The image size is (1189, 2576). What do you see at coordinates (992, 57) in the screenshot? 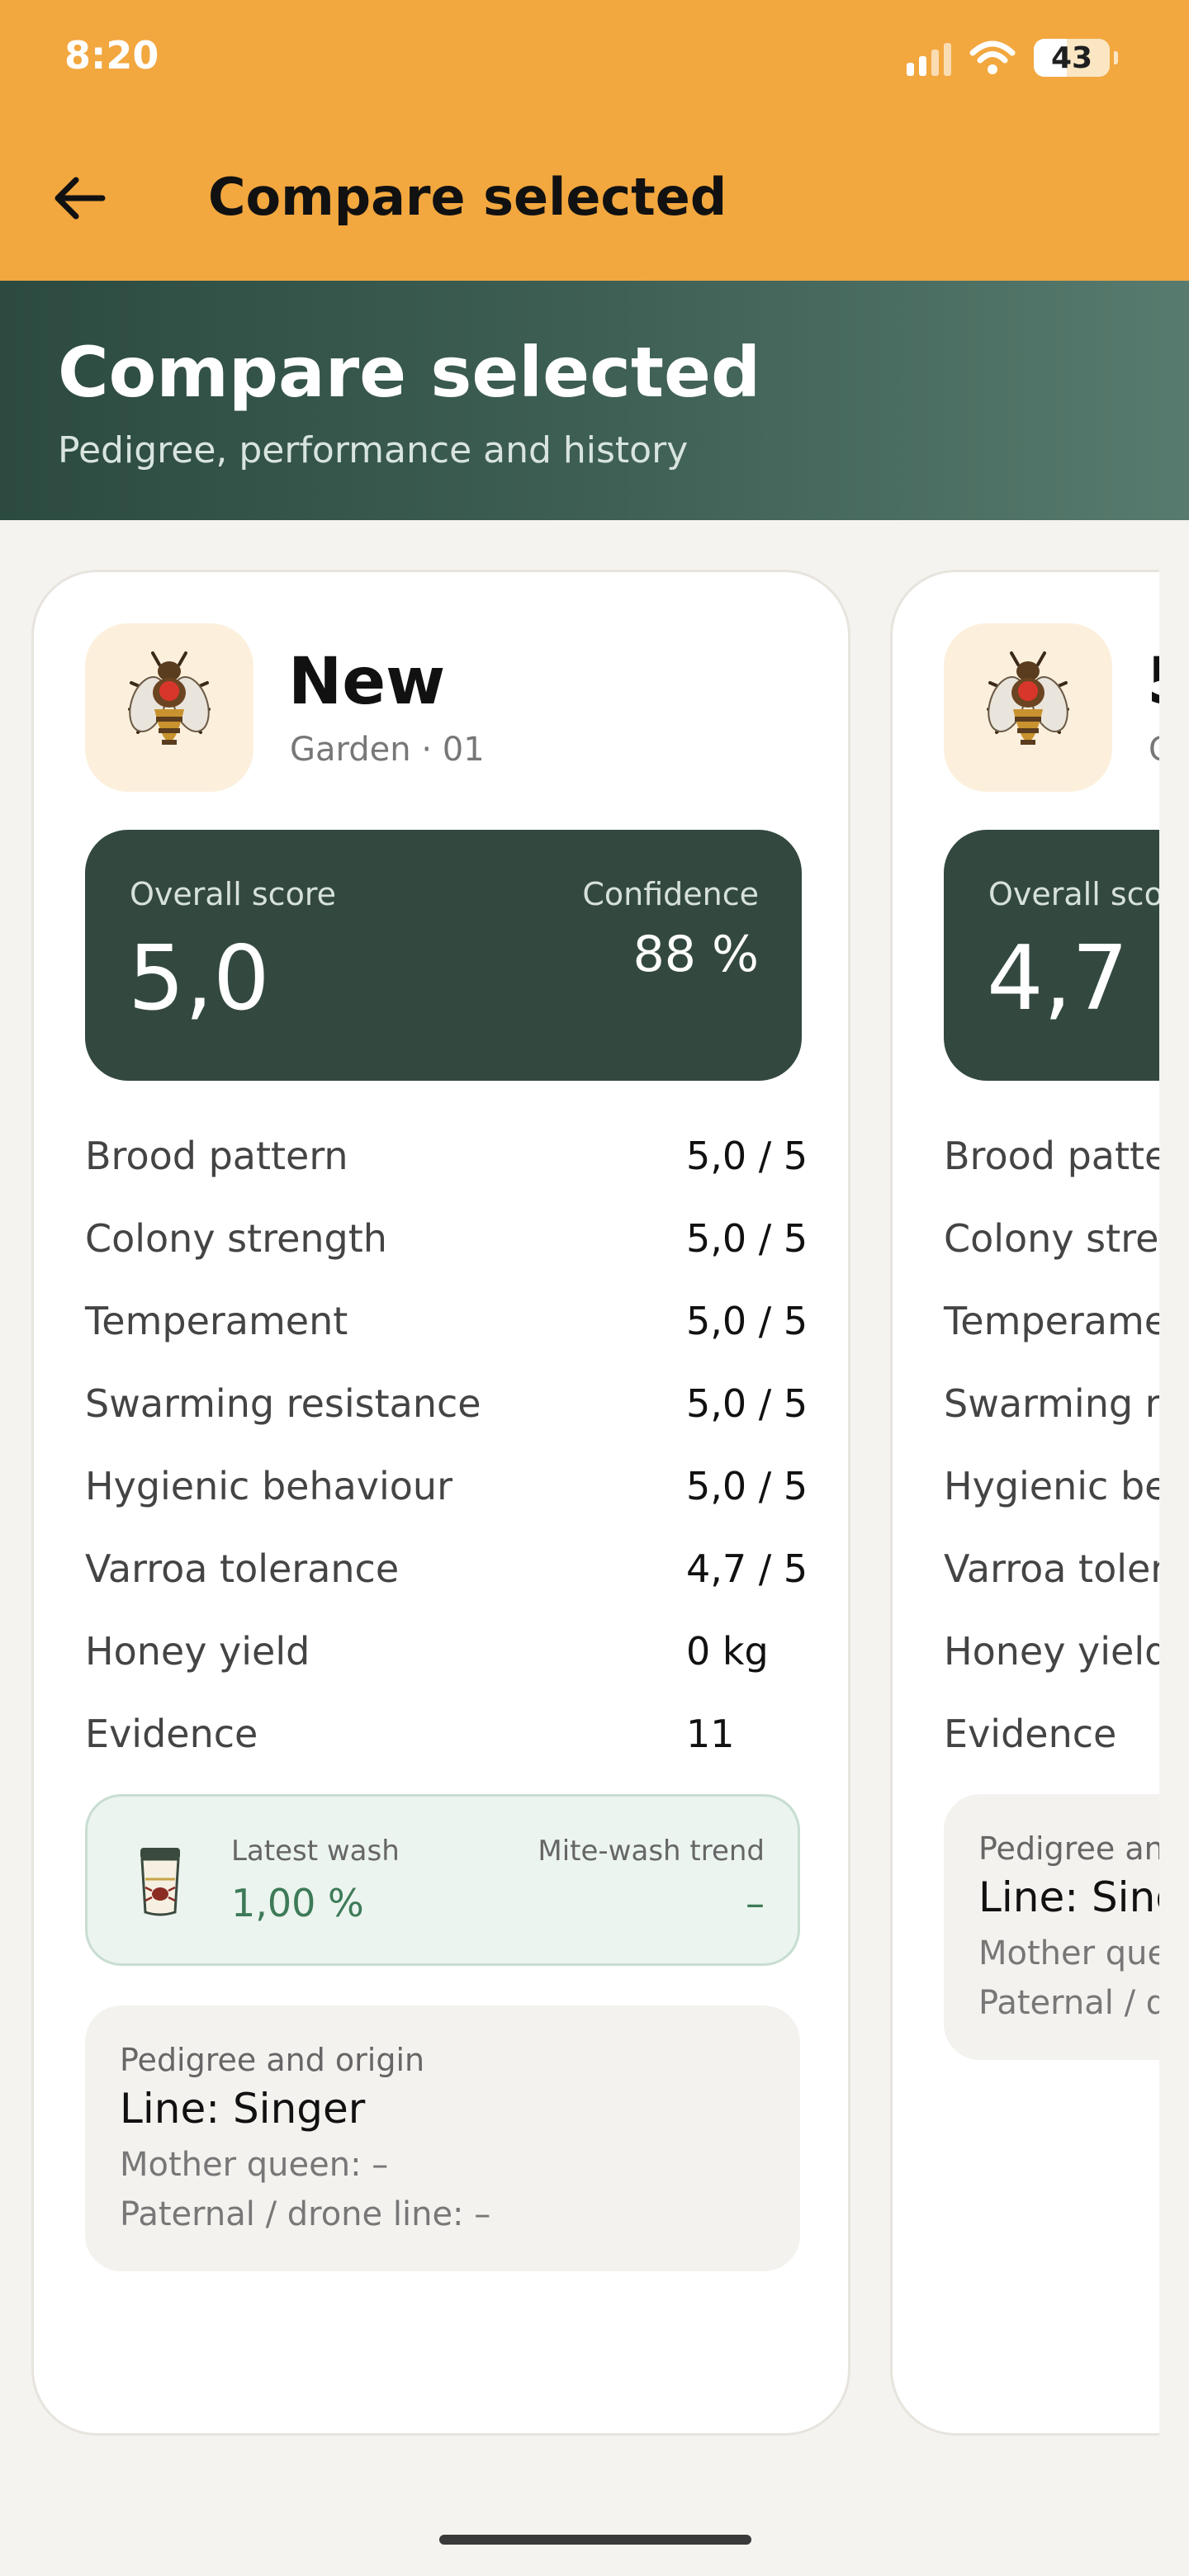
I see `wifi-icon` at bounding box center [992, 57].